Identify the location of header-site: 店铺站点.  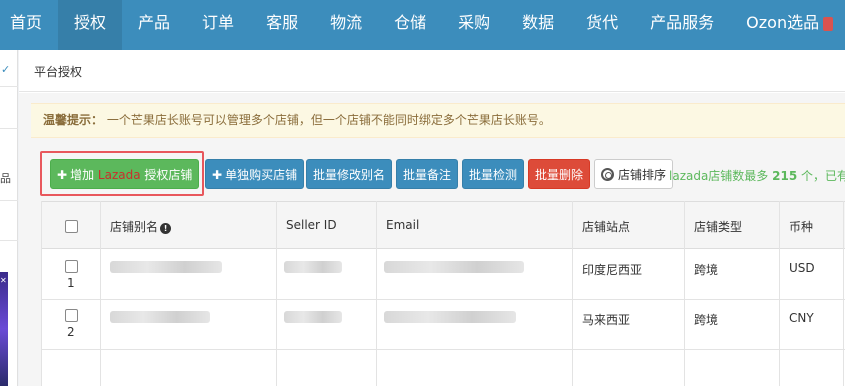
(606, 227).